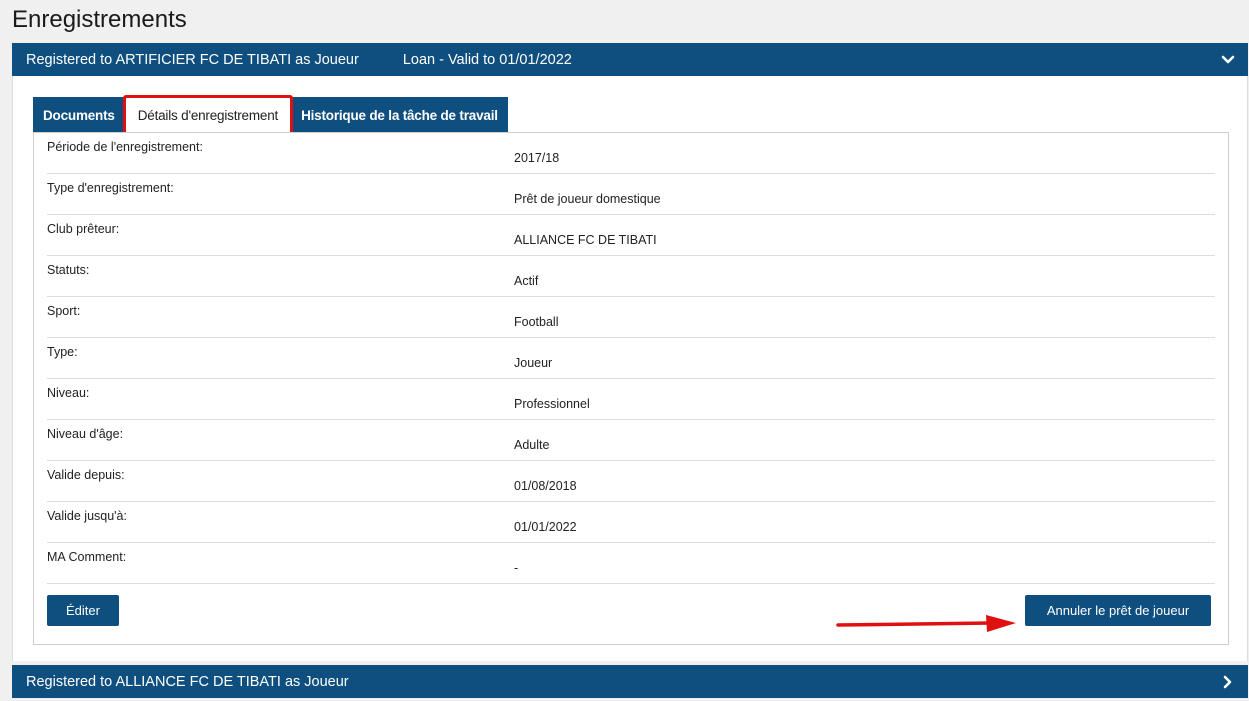 The height and width of the screenshot is (701, 1249). What do you see at coordinates (83, 229) in the screenshot?
I see `detail-label: Club prêteur:` at bounding box center [83, 229].